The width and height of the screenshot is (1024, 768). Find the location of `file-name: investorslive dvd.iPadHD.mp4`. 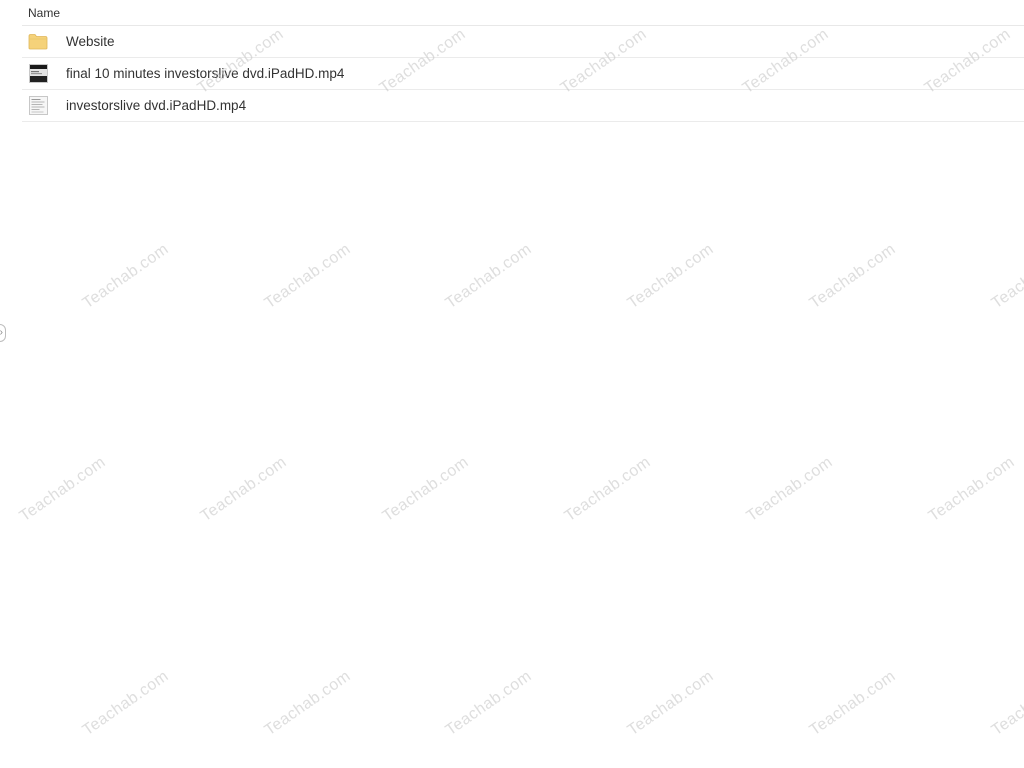

file-name: investorslive dvd.iPadHD.mp4 is located at coordinates (156, 105).